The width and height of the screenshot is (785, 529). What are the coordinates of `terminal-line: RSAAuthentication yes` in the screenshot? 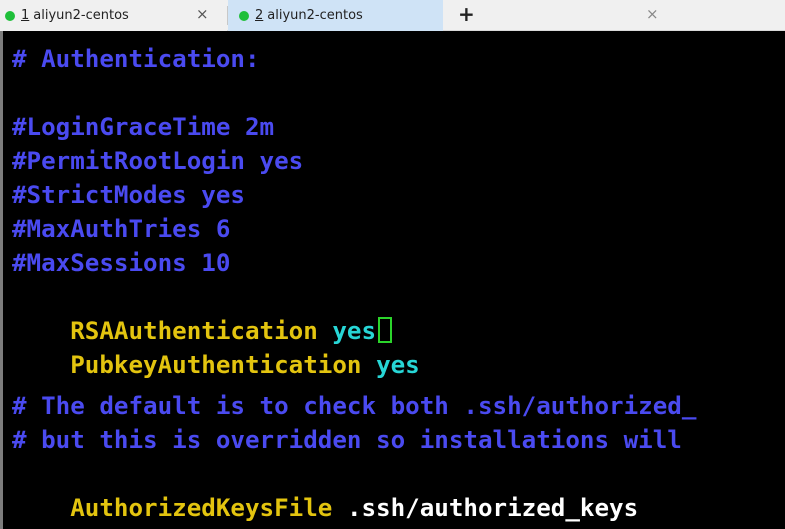 It's located at (202, 312).